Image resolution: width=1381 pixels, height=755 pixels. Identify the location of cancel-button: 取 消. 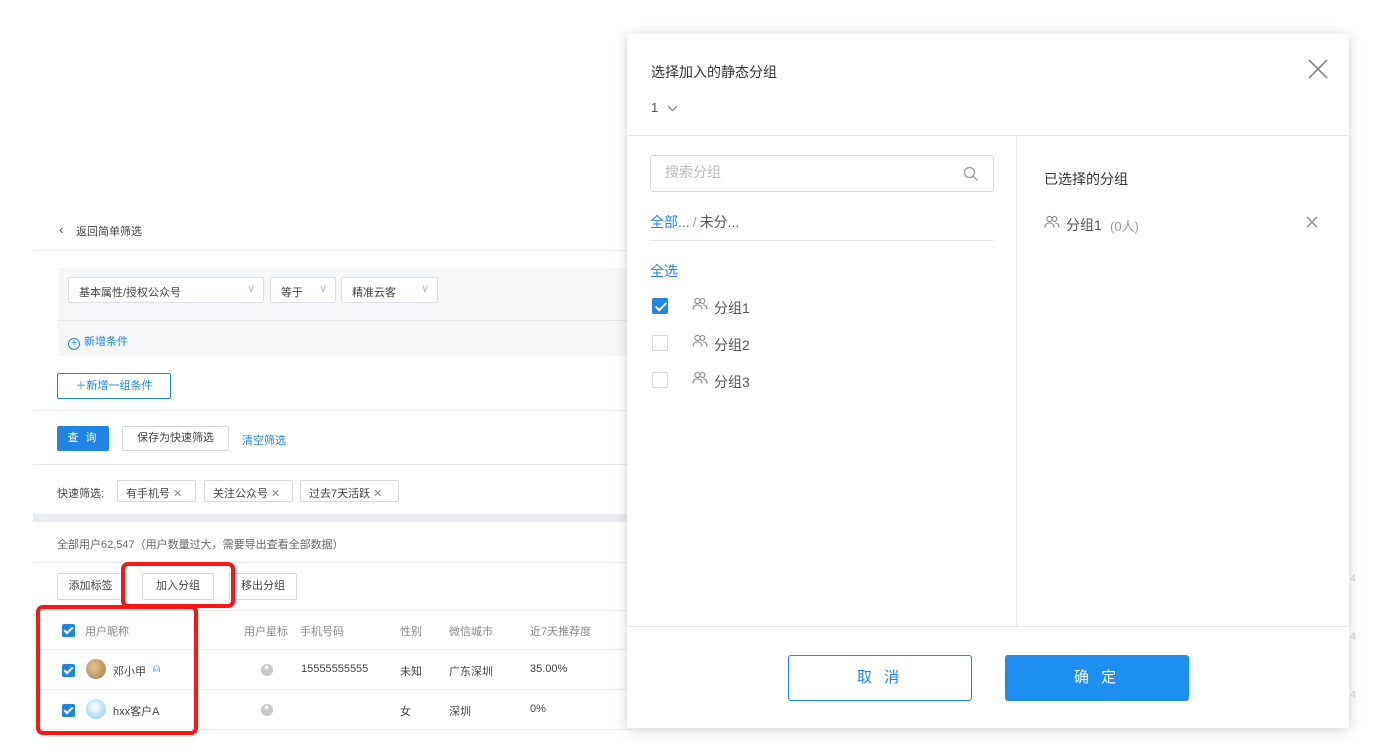
(880, 678).